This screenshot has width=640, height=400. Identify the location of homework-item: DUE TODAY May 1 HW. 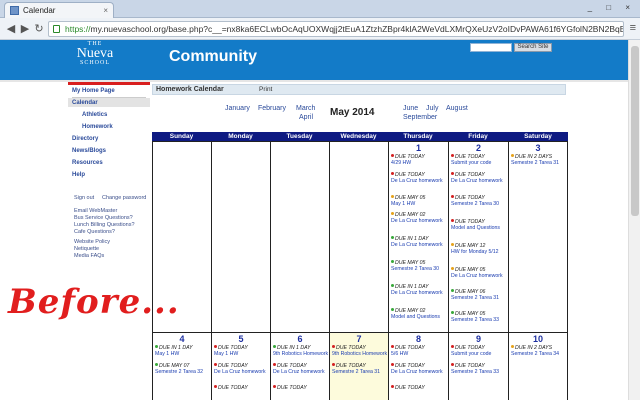
(242, 351).